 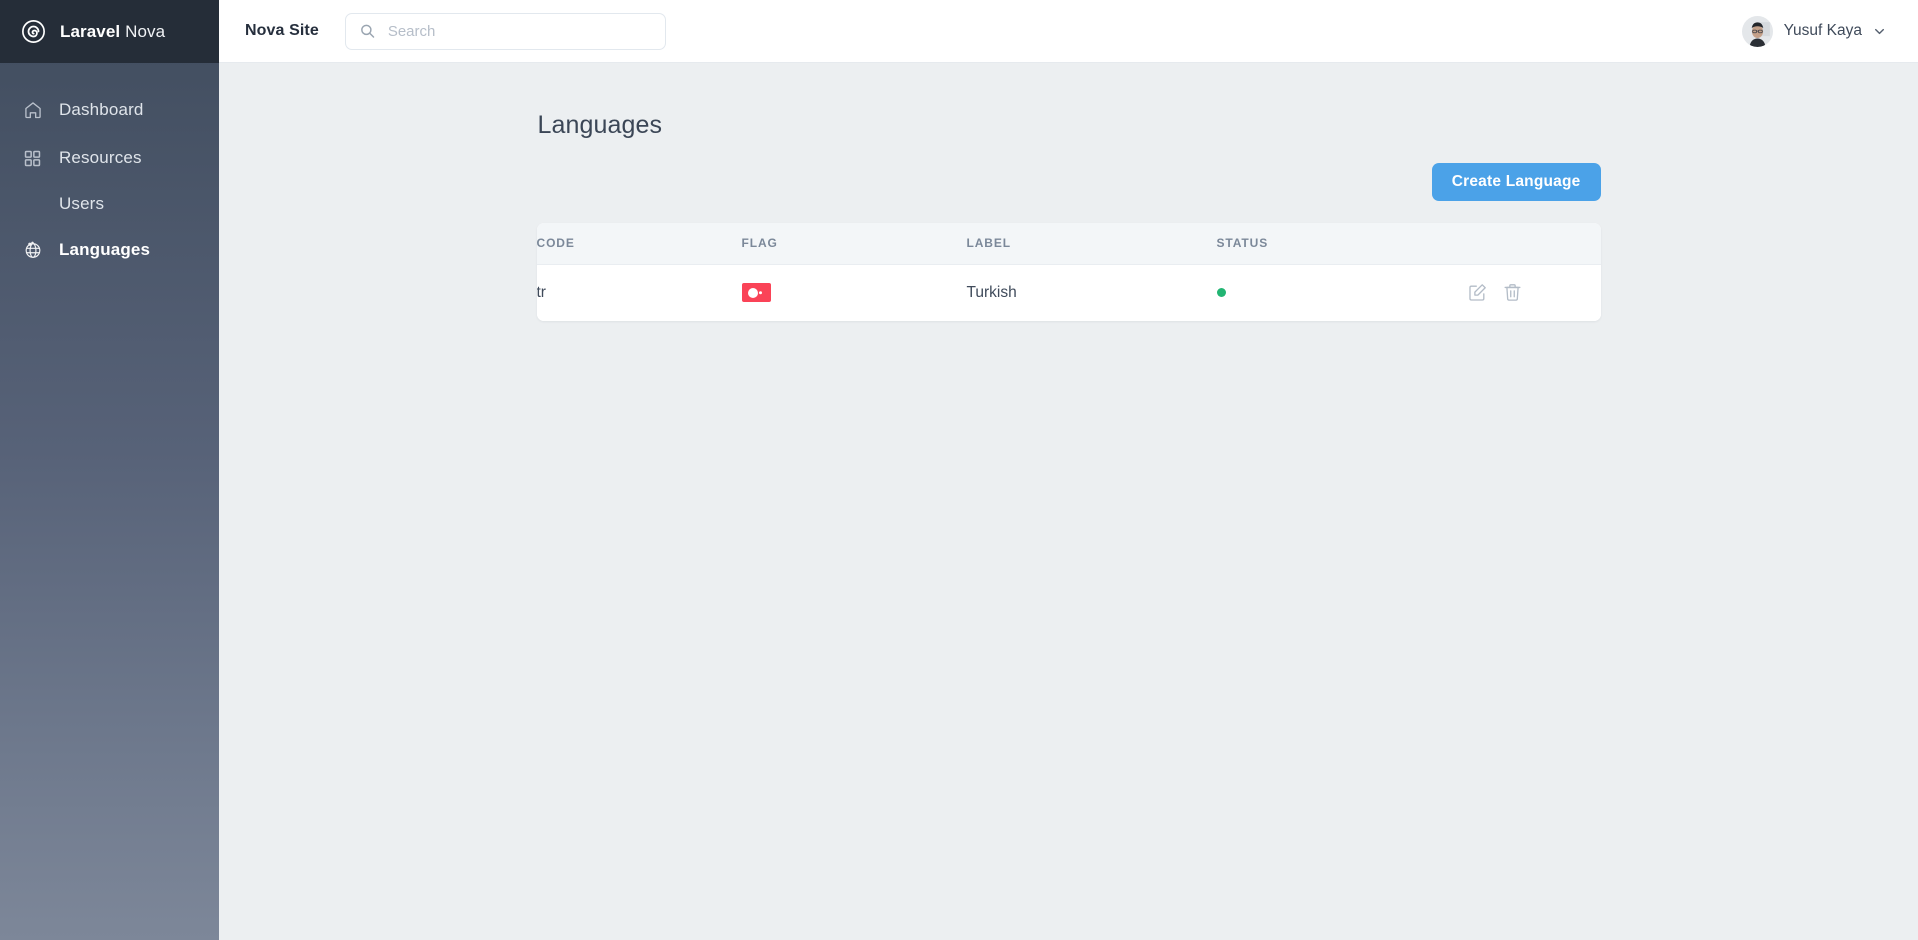 I want to click on site-name: Nova Site, so click(x=282, y=30).